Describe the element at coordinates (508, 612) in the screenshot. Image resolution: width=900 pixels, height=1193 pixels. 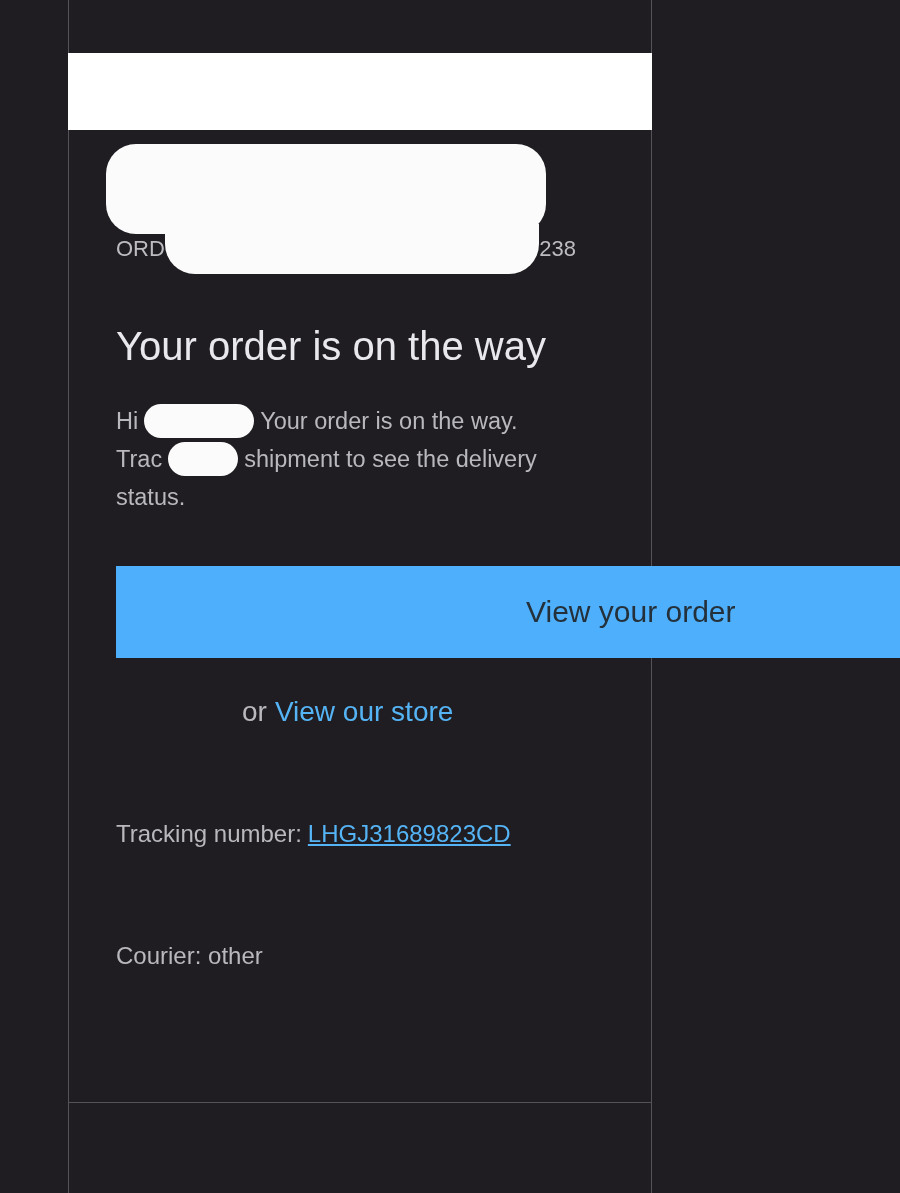
I see `view-order-button: View your order` at that location.